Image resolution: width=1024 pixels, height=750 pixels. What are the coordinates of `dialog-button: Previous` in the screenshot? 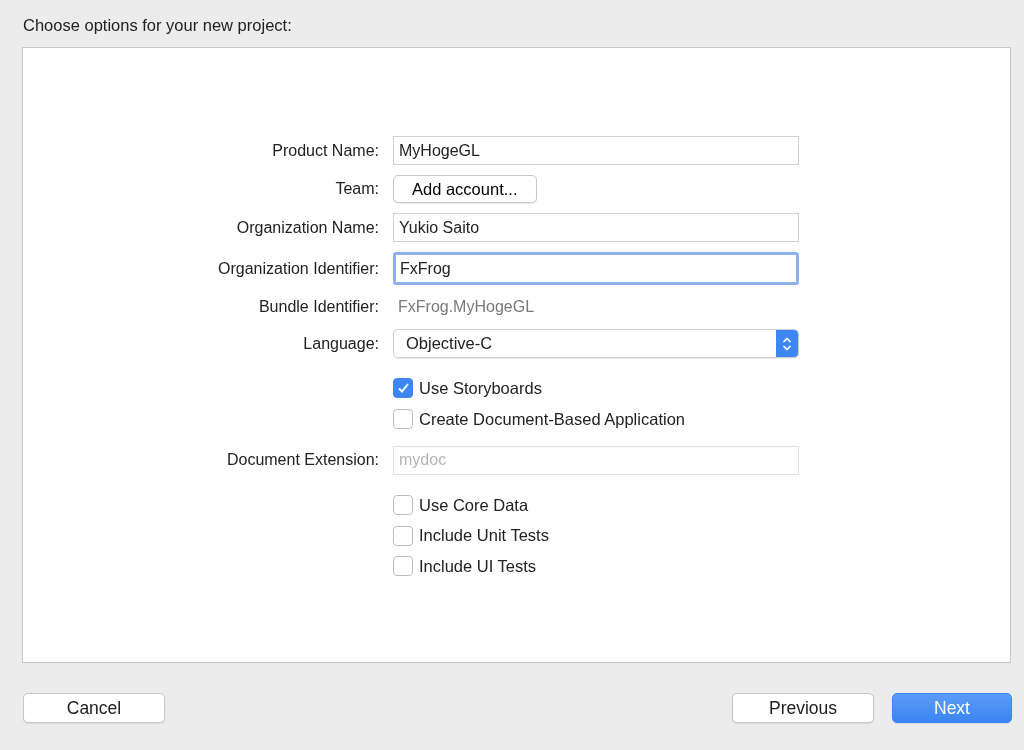 It's located at (803, 708).